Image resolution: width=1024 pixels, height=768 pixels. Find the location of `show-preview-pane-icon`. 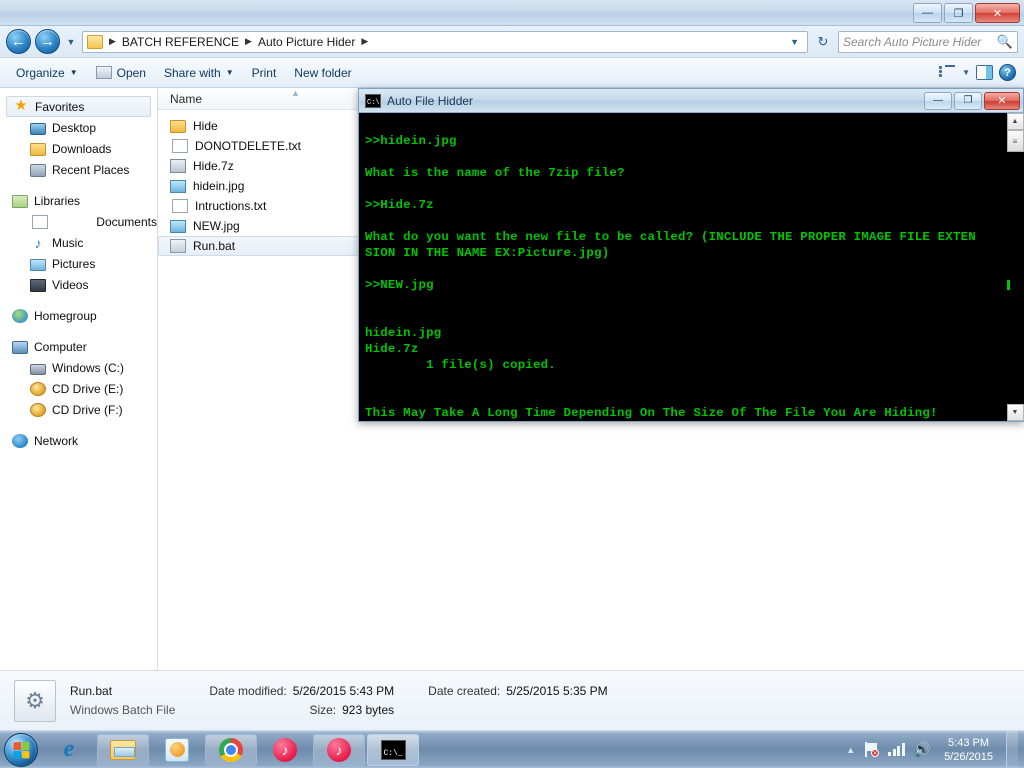

show-preview-pane-icon is located at coordinates (984, 72).